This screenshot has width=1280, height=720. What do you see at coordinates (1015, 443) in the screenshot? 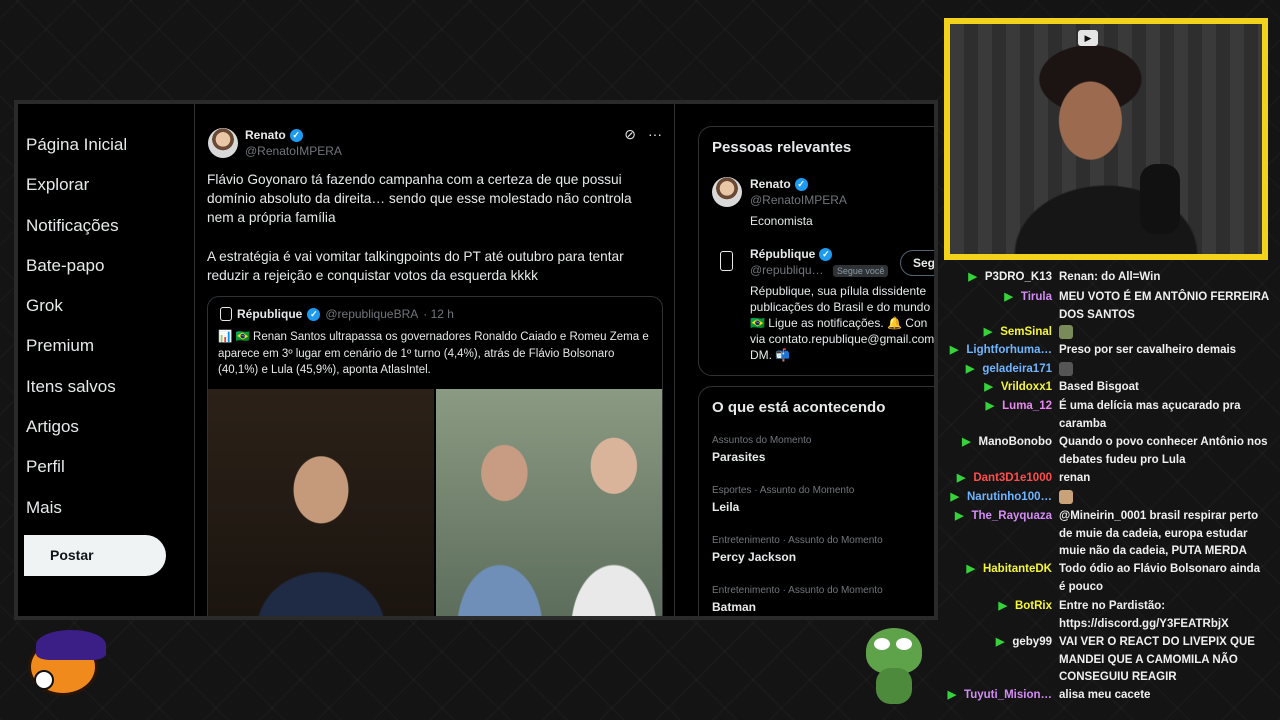
I see `chat-username: ManoBonobo` at bounding box center [1015, 443].